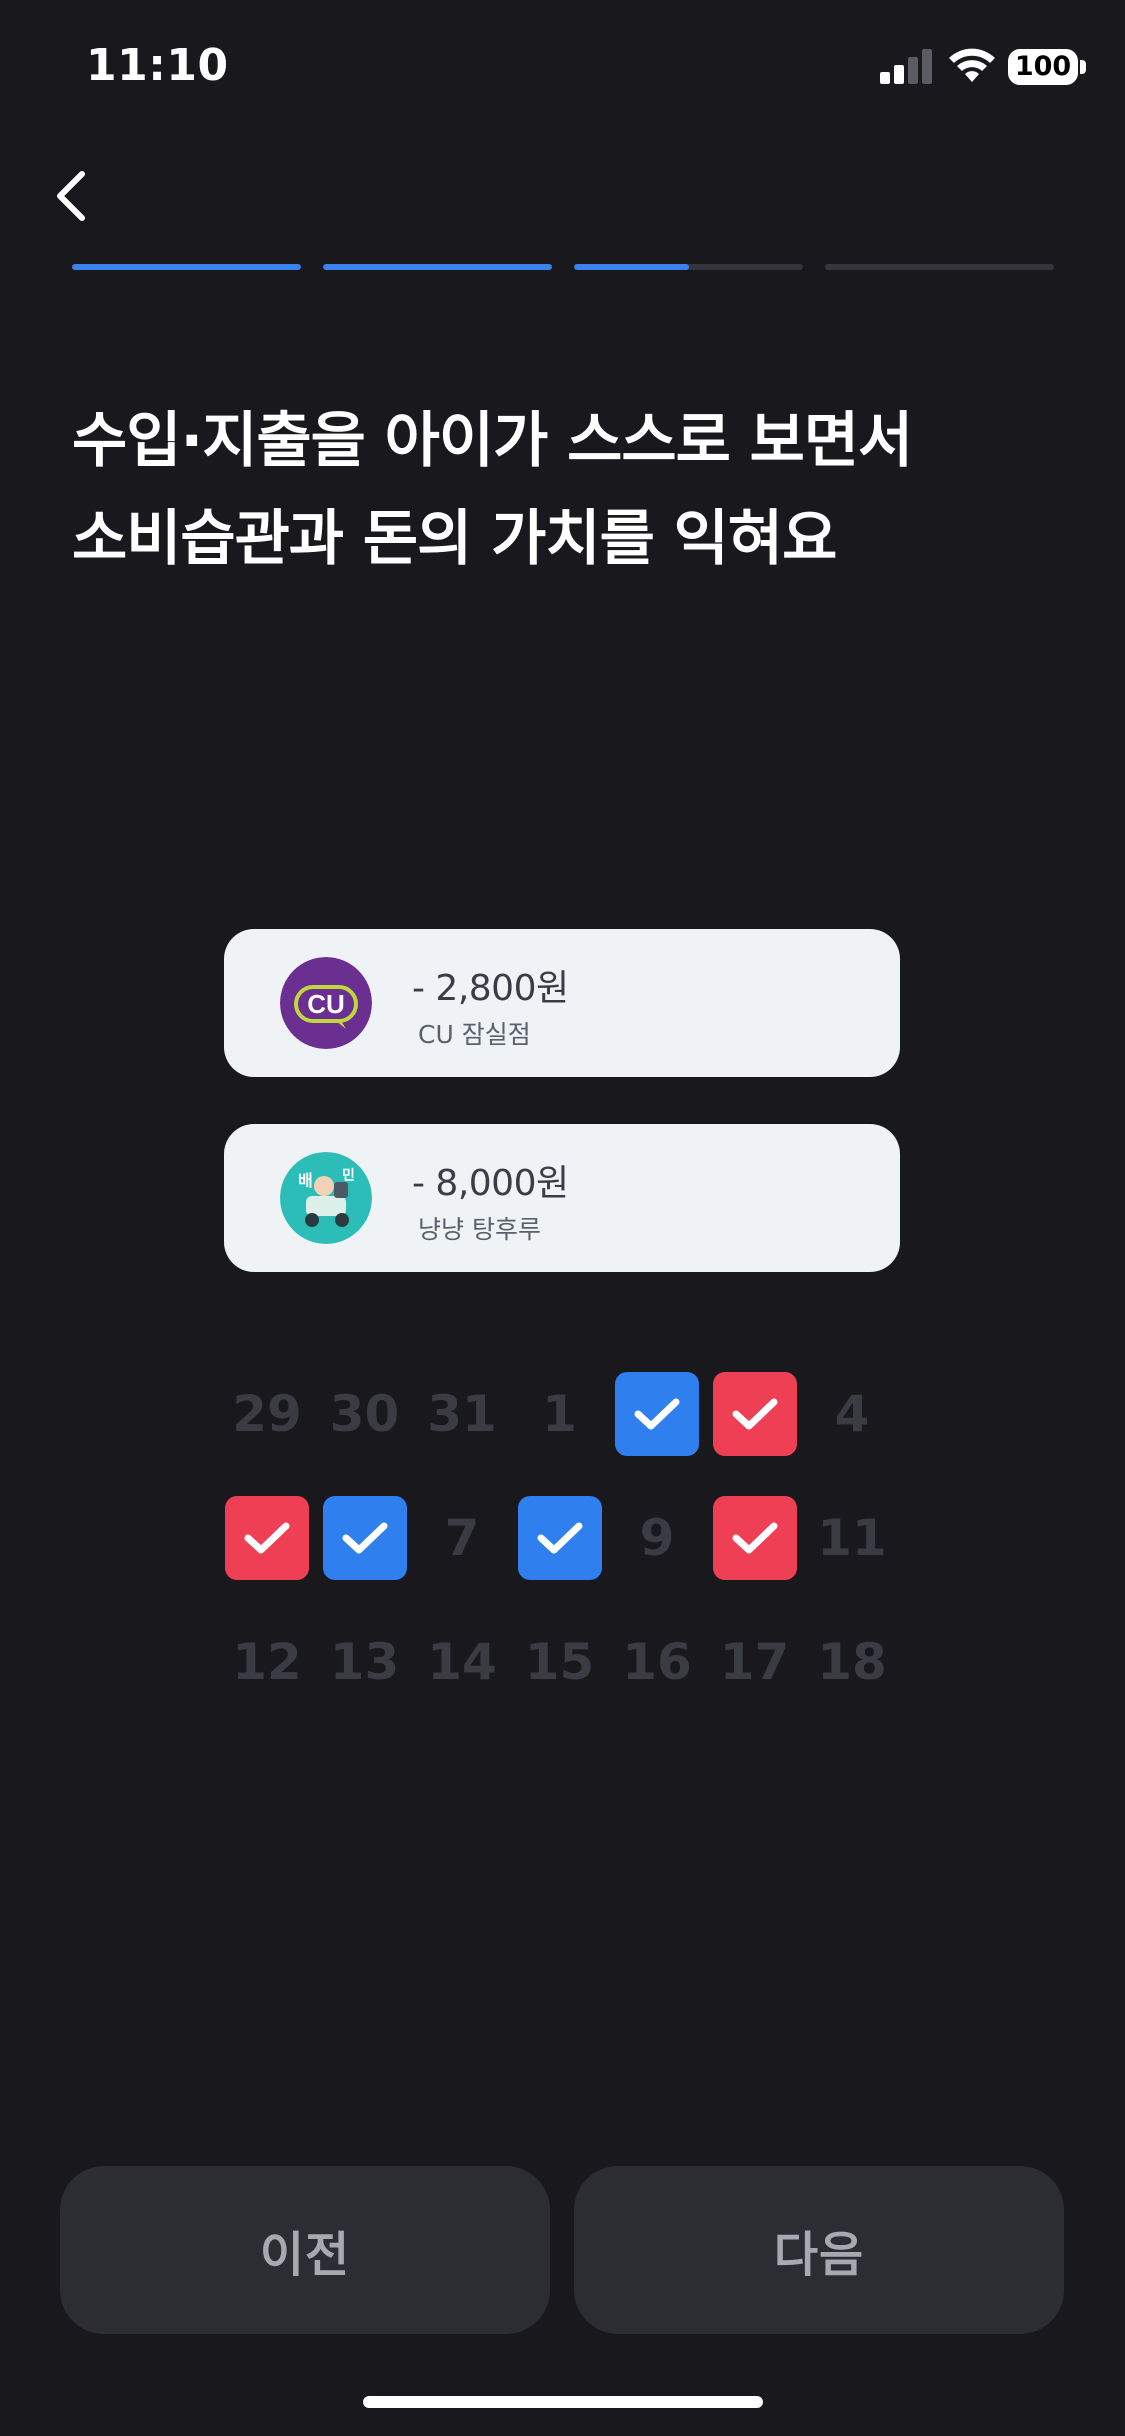  I want to click on svg-text: 민, so click(348, 1175).